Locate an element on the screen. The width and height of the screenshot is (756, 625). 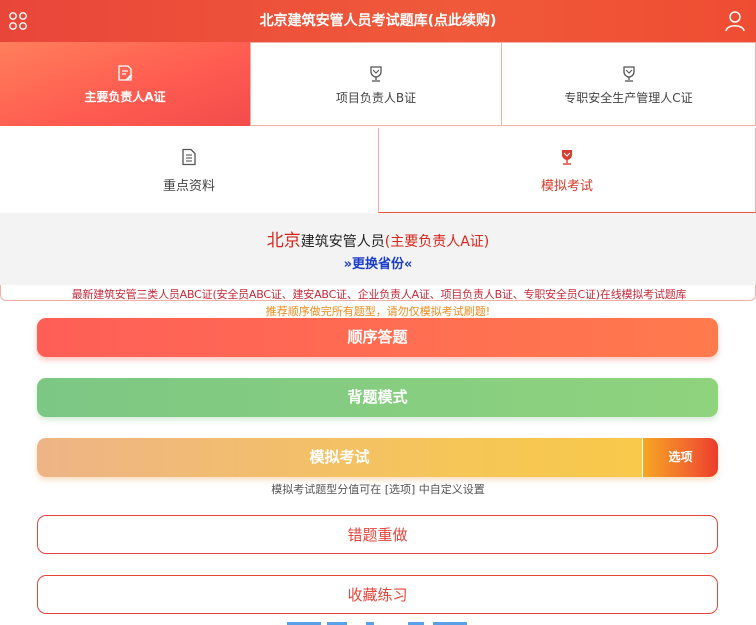
page-title: 北京建筑安管人员考试题库(点此续购) is located at coordinates (378, 21).